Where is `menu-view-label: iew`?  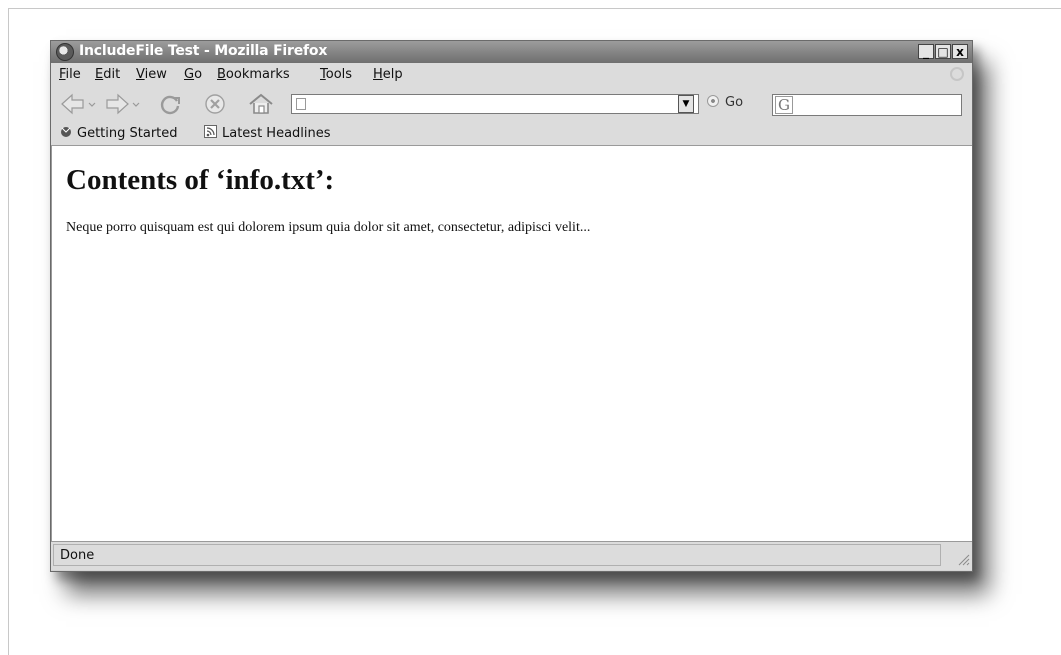 menu-view-label: iew is located at coordinates (155, 74).